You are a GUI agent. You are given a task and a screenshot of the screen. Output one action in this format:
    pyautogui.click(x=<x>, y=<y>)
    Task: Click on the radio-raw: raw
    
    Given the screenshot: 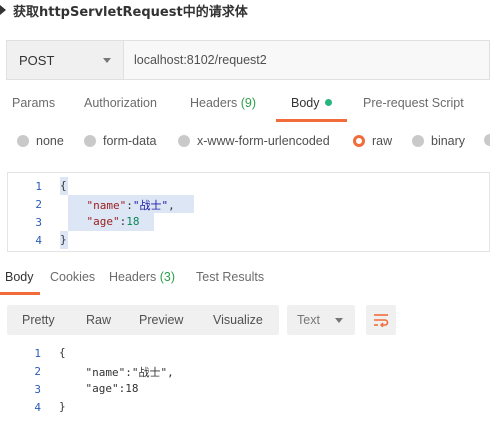 What is the action you would take?
    pyautogui.click(x=372, y=141)
    